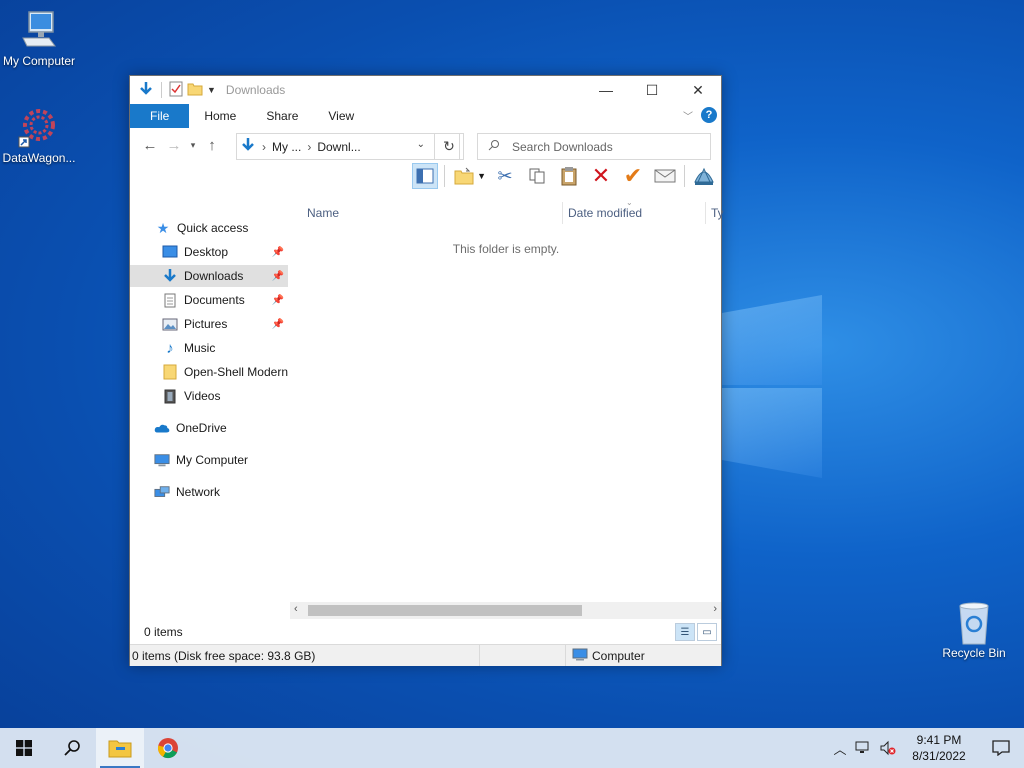  I want to click on desktop-icon-my-computer: My Computer, so click(40, 38).